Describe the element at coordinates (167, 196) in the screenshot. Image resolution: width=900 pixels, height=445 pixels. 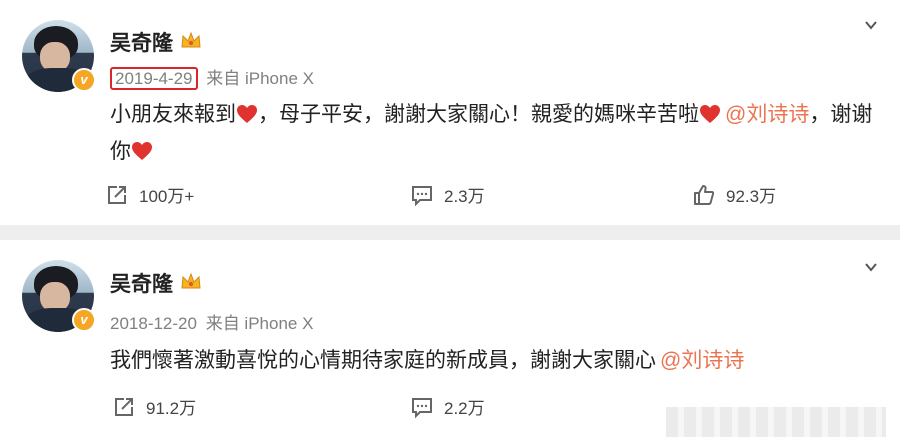
I see `repost-count: 100万+` at that location.